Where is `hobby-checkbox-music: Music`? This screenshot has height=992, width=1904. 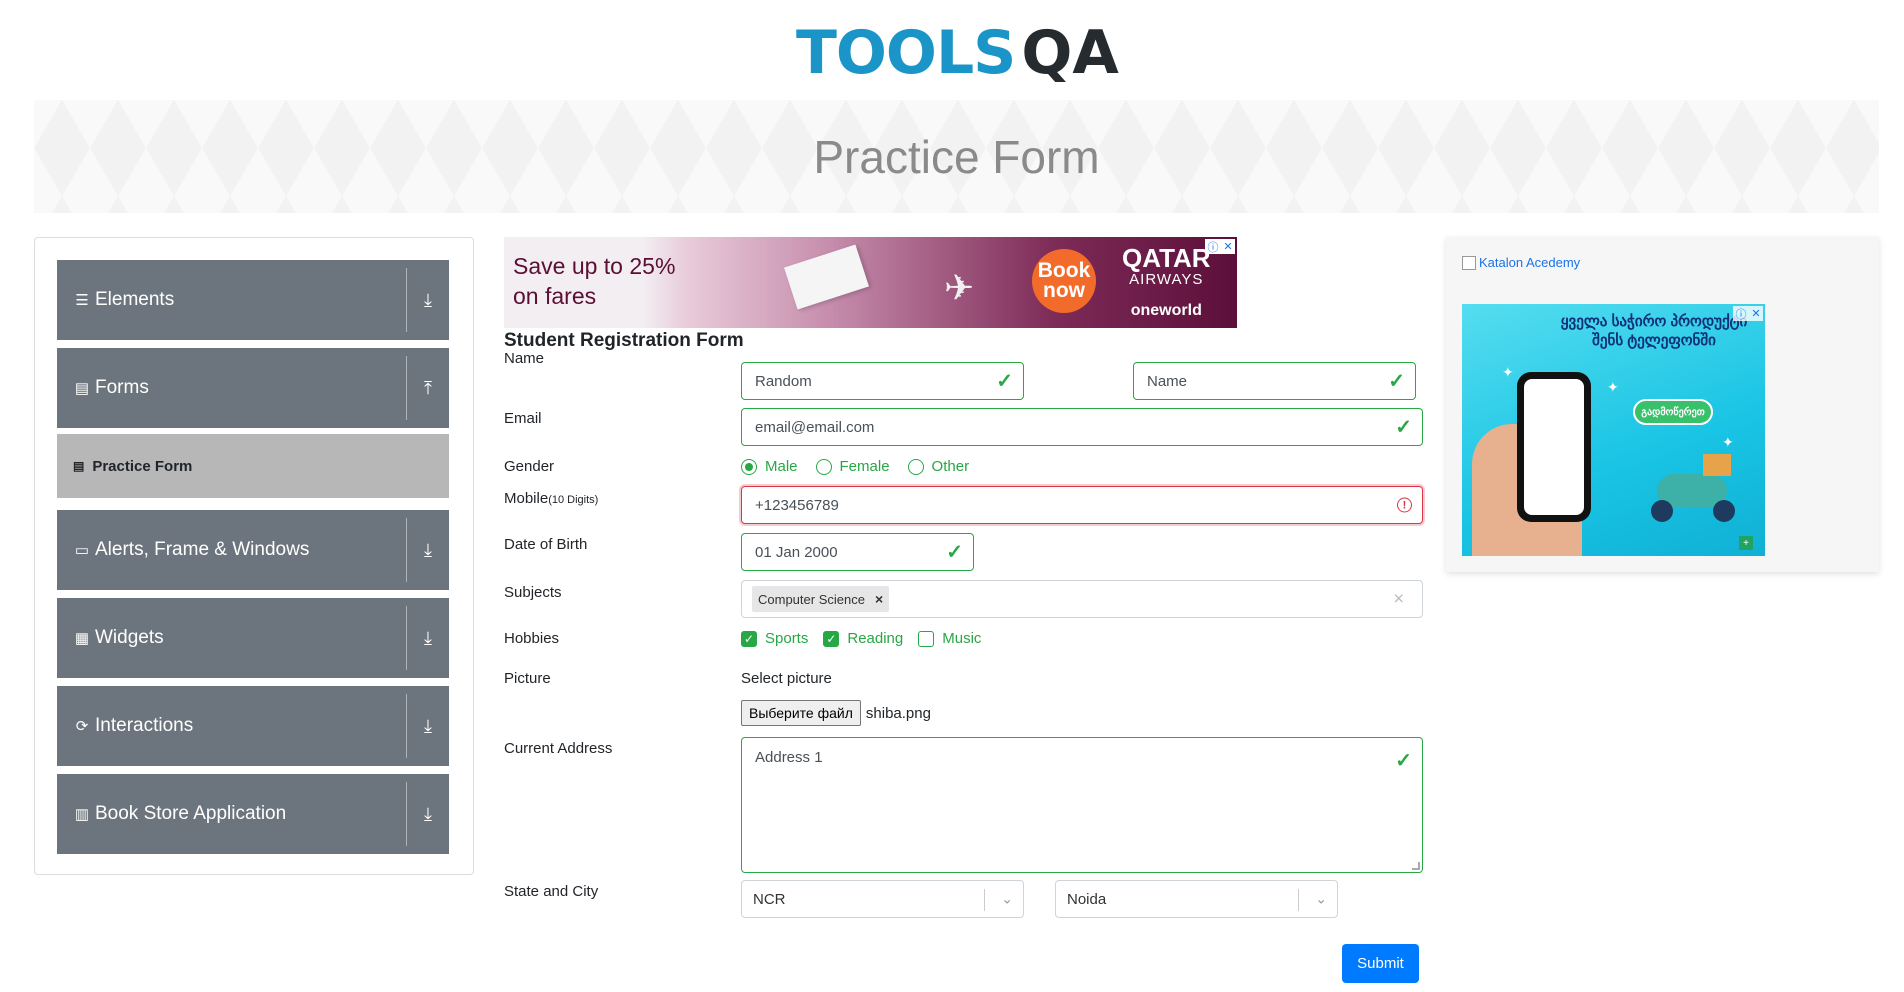
hobby-checkbox-music: Music is located at coordinates (949, 638).